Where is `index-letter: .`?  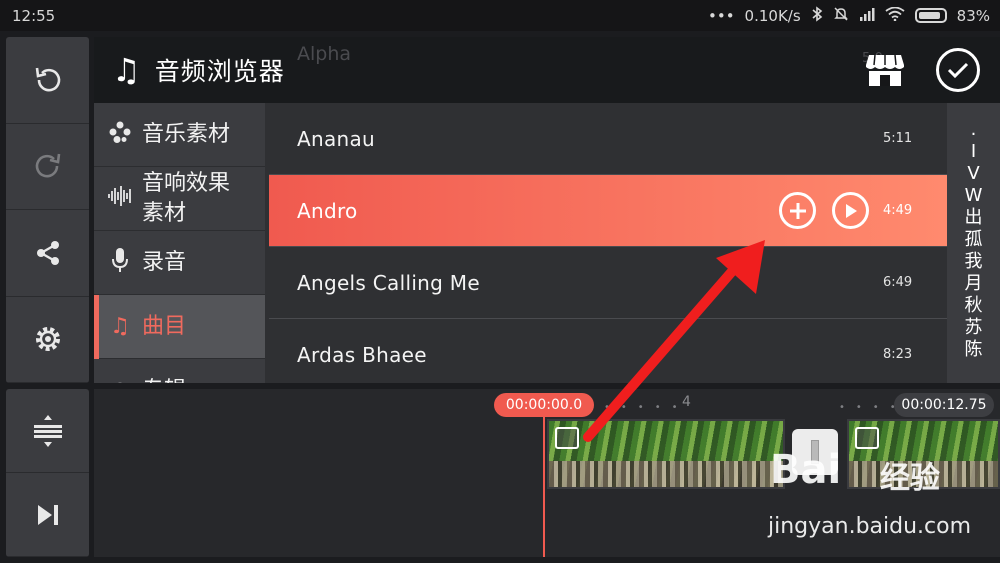
index-letter: . is located at coordinates (974, 130).